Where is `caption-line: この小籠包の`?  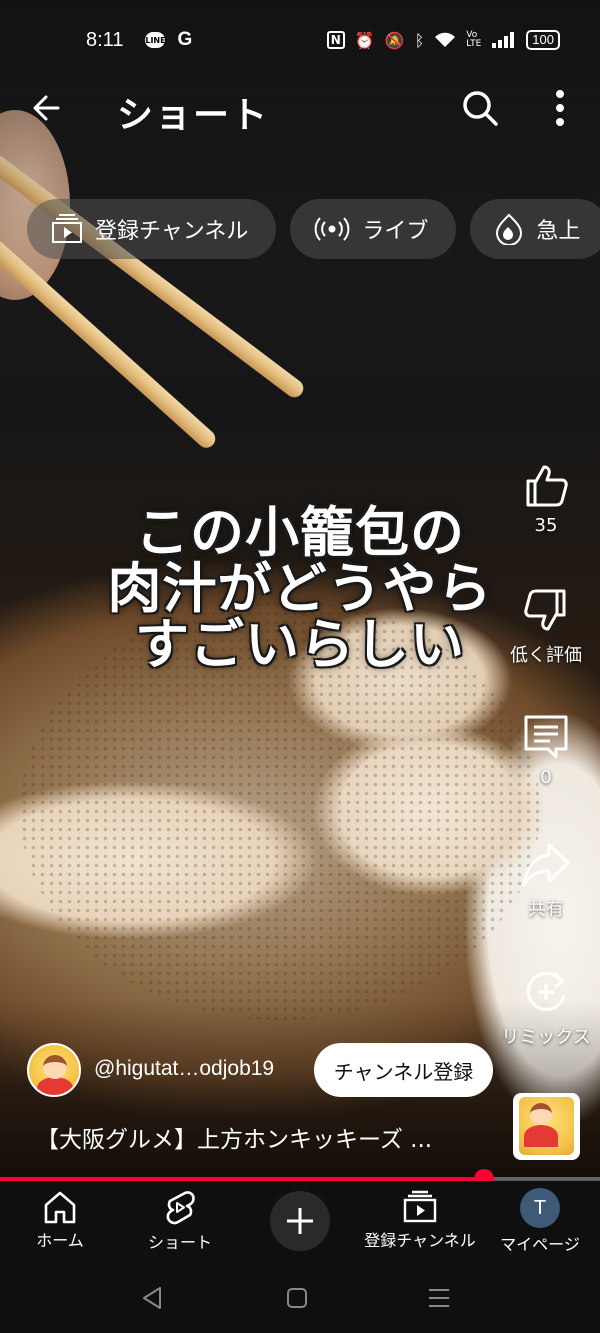 caption-line: この小籠包の is located at coordinates (300, 532).